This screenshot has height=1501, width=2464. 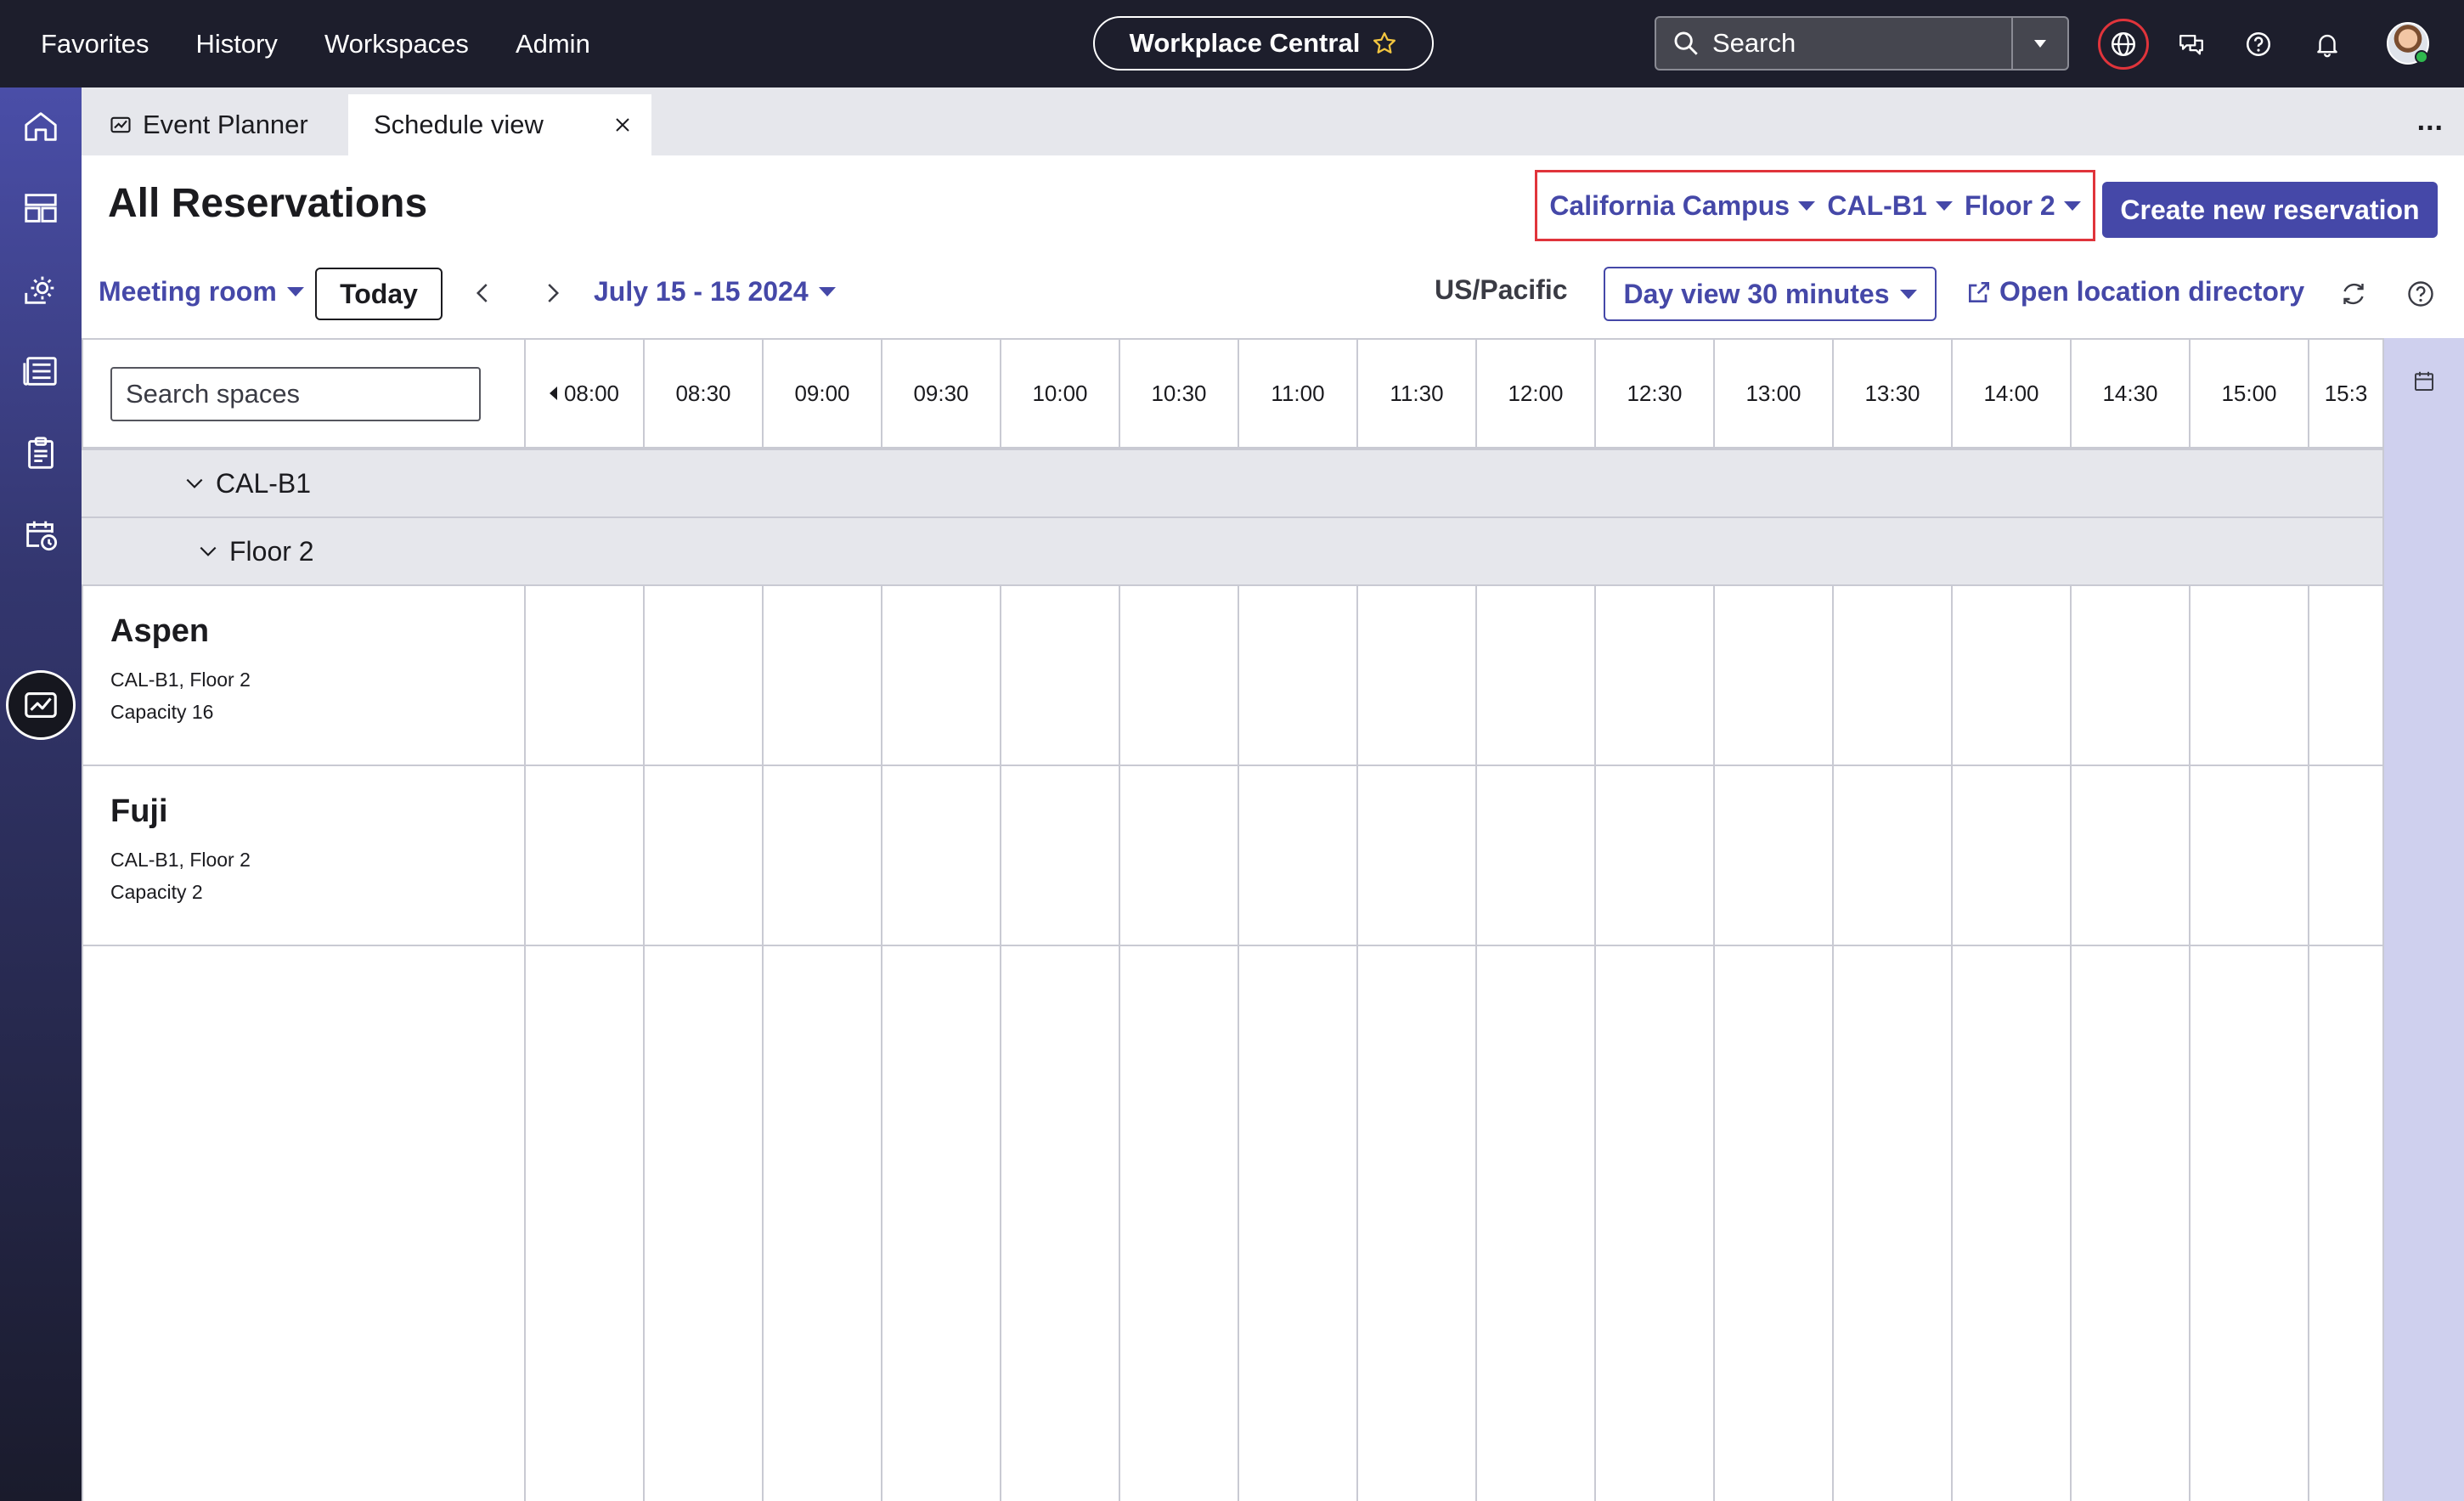 I want to click on view-mode-dropdown: Day view 30 minutes, so click(x=1770, y=294).